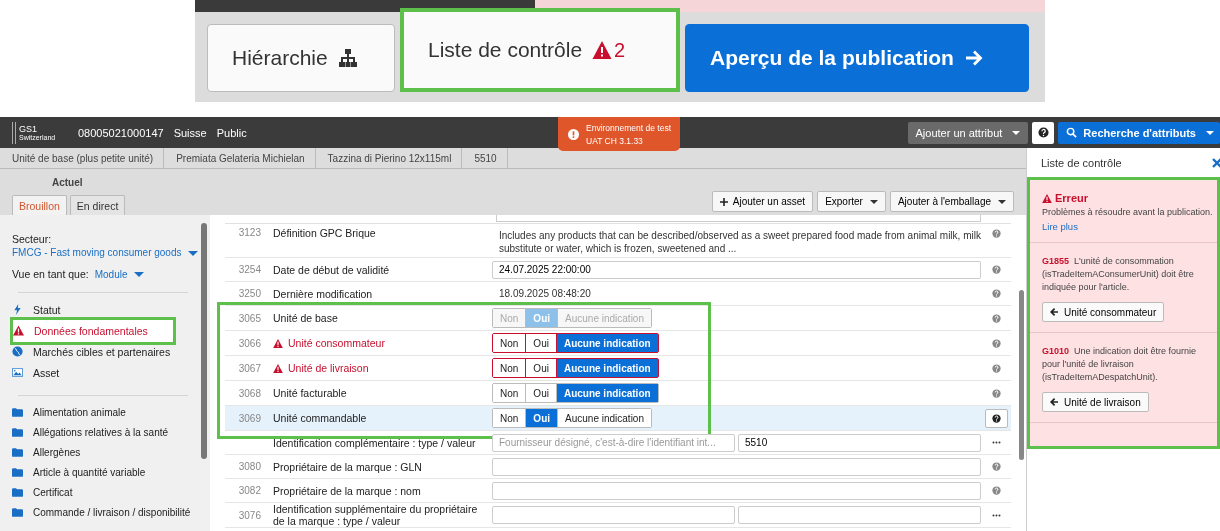  What do you see at coordinates (119, 274) in the screenshot?
I see `view-dropdown: Module` at bounding box center [119, 274].